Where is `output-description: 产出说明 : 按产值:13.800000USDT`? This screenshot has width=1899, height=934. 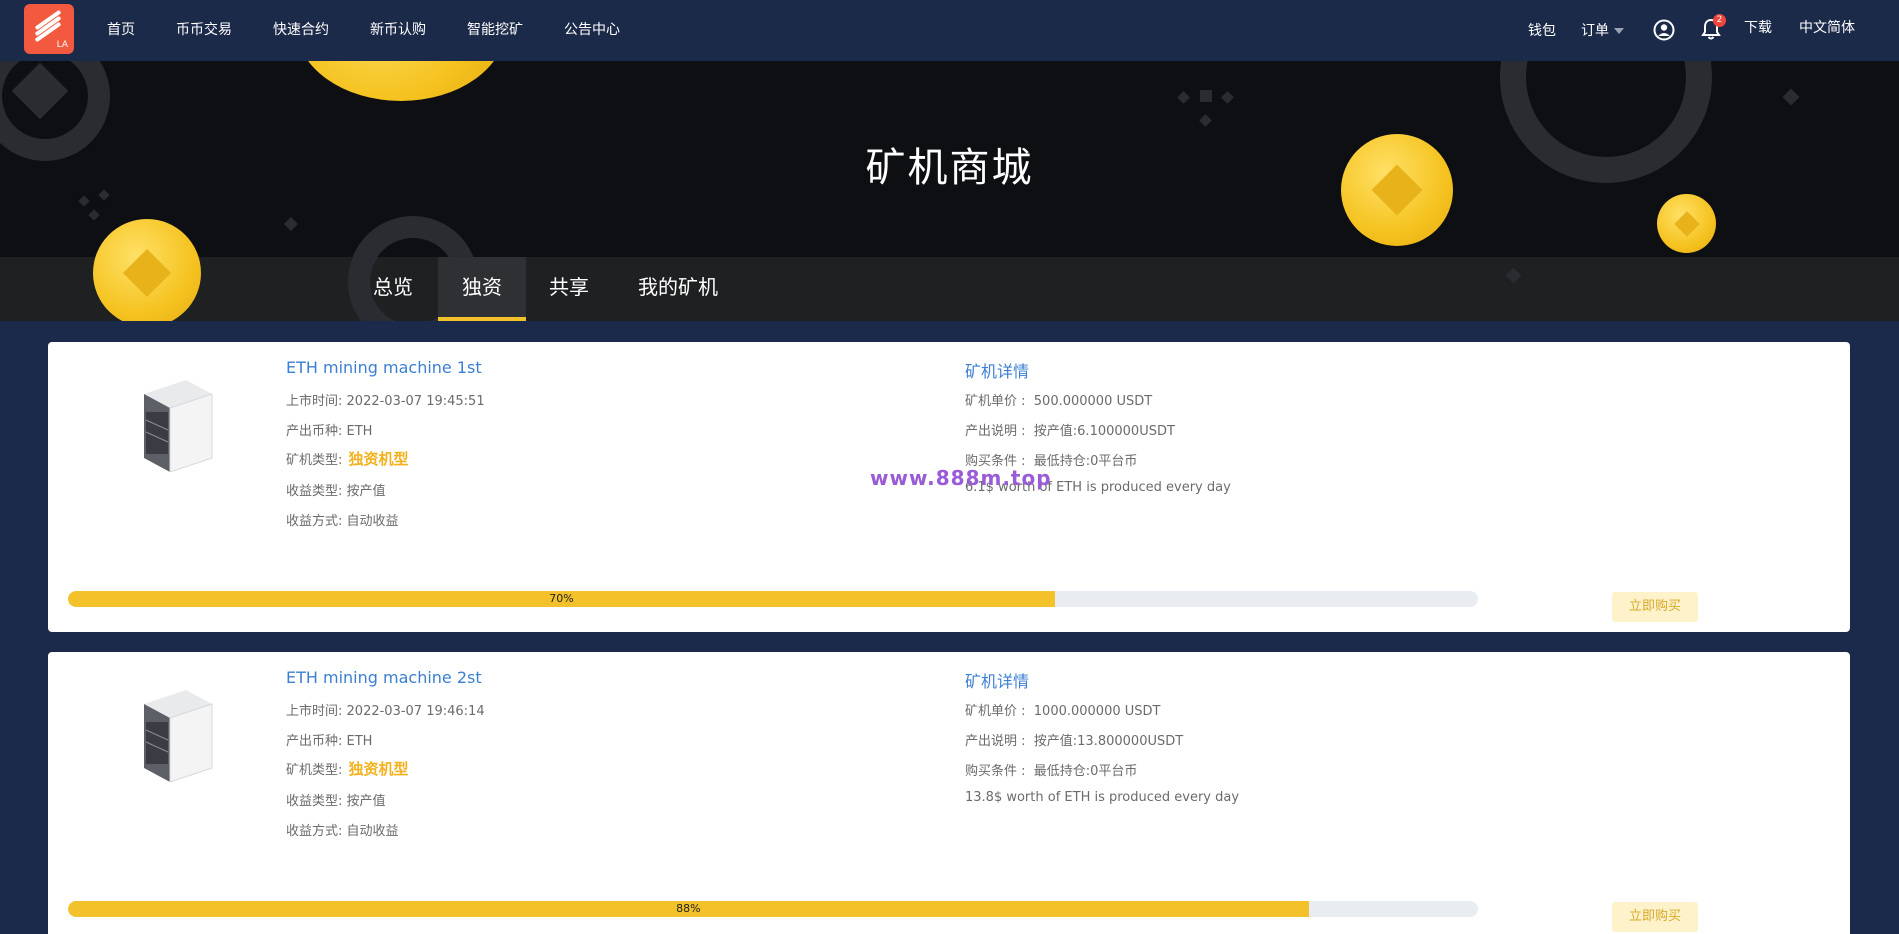
output-description: 产出说明 : 按产值:13.800000USDT is located at coordinates (1074, 739).